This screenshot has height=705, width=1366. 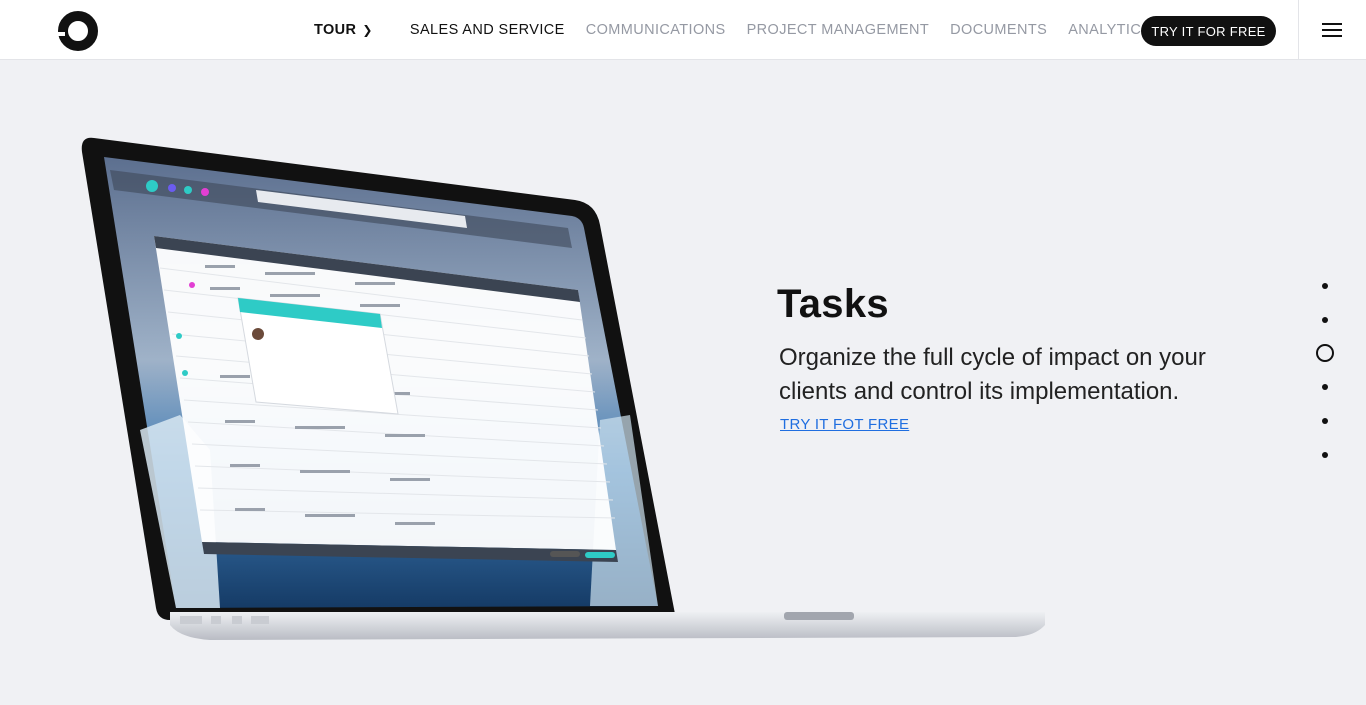 I want to click on nav-project-management: PROJECT MANAGEMENT, so click(x=838, y=30).